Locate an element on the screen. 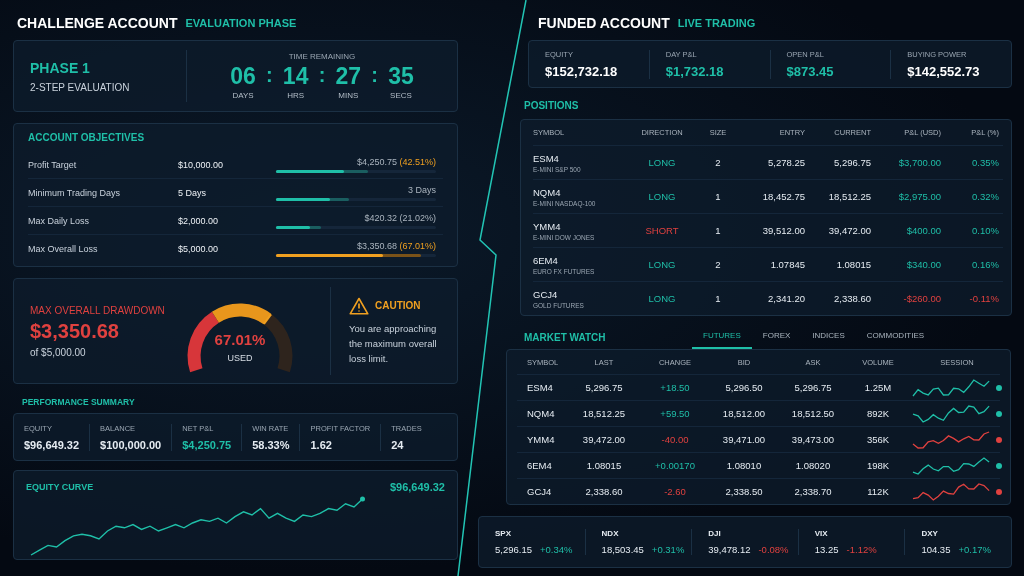 Image resolution: width=1024 pixels, height=576 pixels. warning-icon is located at coordinates (359, 305).